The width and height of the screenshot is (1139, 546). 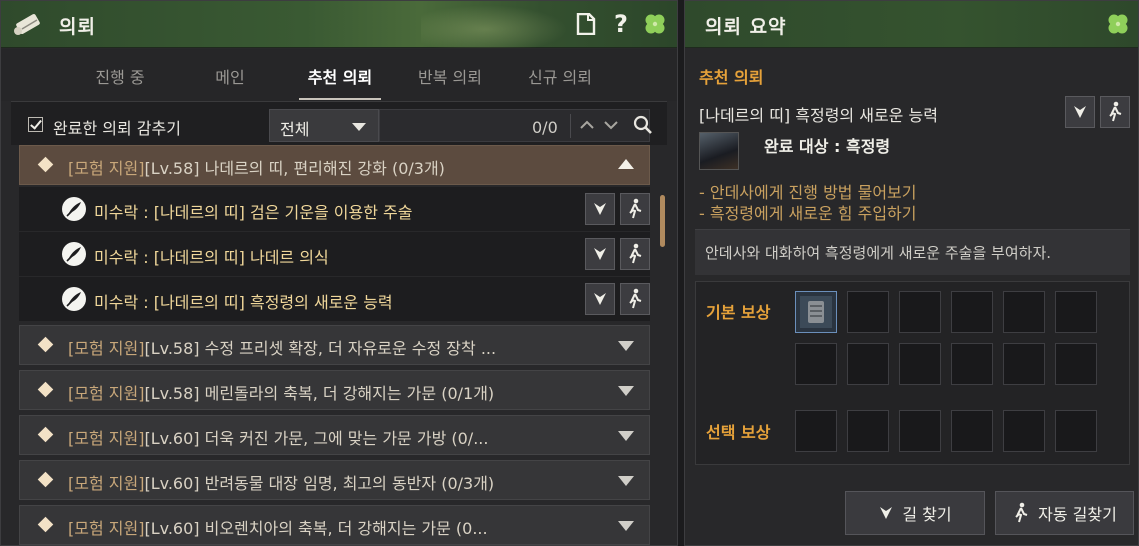 What do you see at coordinates (339, 24) in the screenshot?
I see `quest-window-titlebar: 의뢰 ?` at bounding box center [339, 24].